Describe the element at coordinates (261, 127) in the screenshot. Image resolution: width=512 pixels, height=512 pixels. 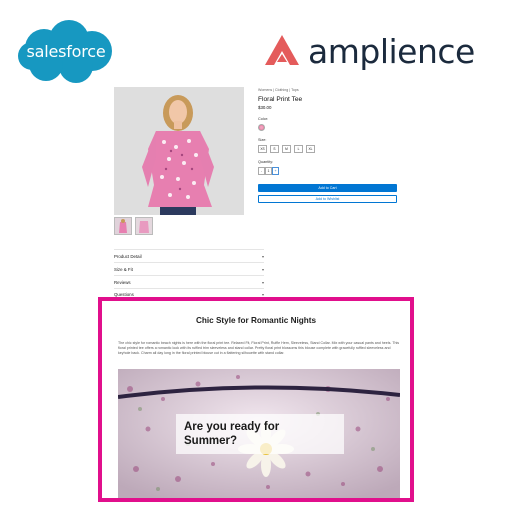
I see `color-swatch` at that location.